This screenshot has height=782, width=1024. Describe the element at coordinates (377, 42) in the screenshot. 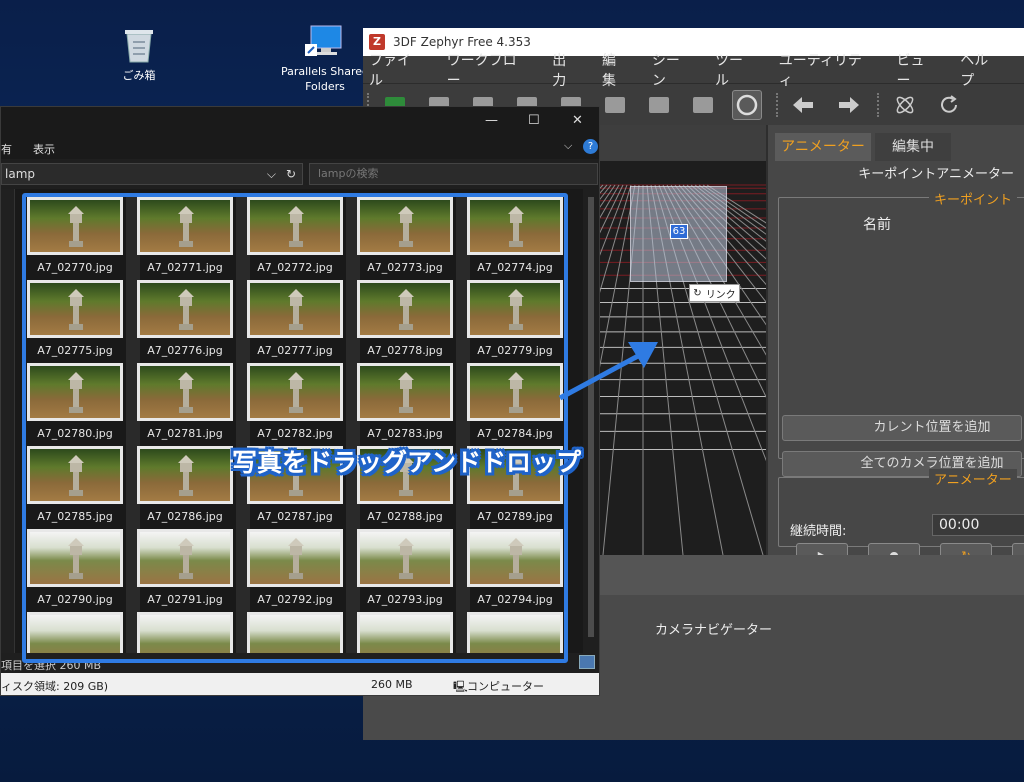

I see `zephyr-logo-icon: Z` at that location.